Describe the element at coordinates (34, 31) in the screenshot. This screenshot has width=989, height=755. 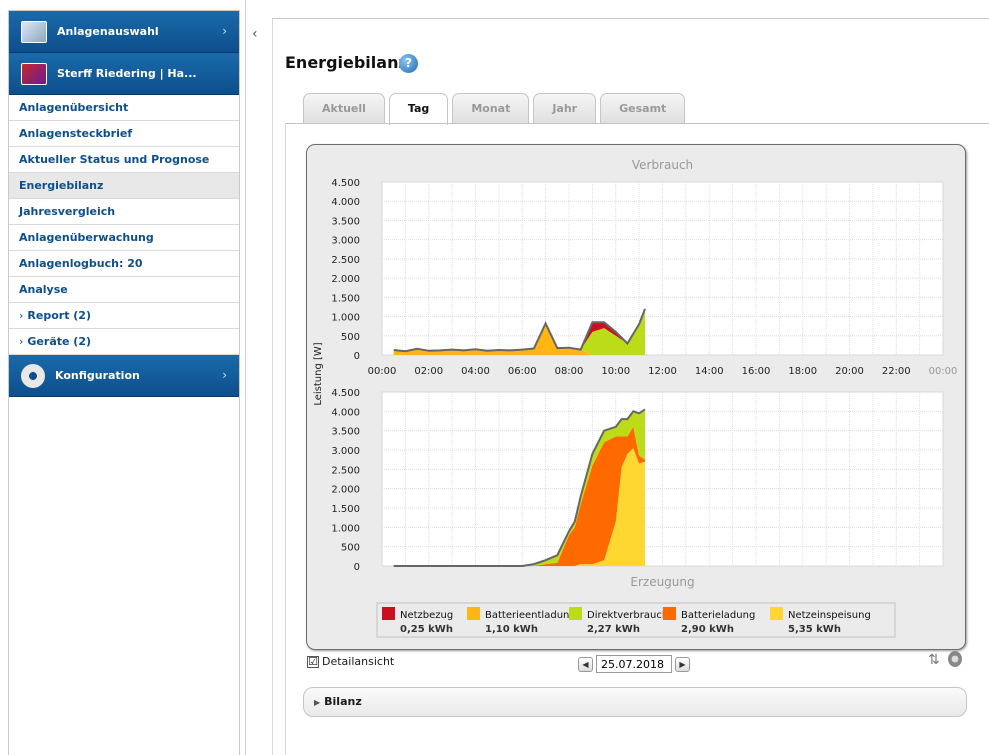
I see `building-icon` at that location.